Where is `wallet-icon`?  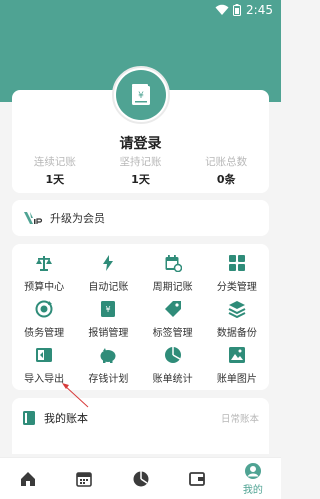 wallet-icon is located at coordinates (196, 478).